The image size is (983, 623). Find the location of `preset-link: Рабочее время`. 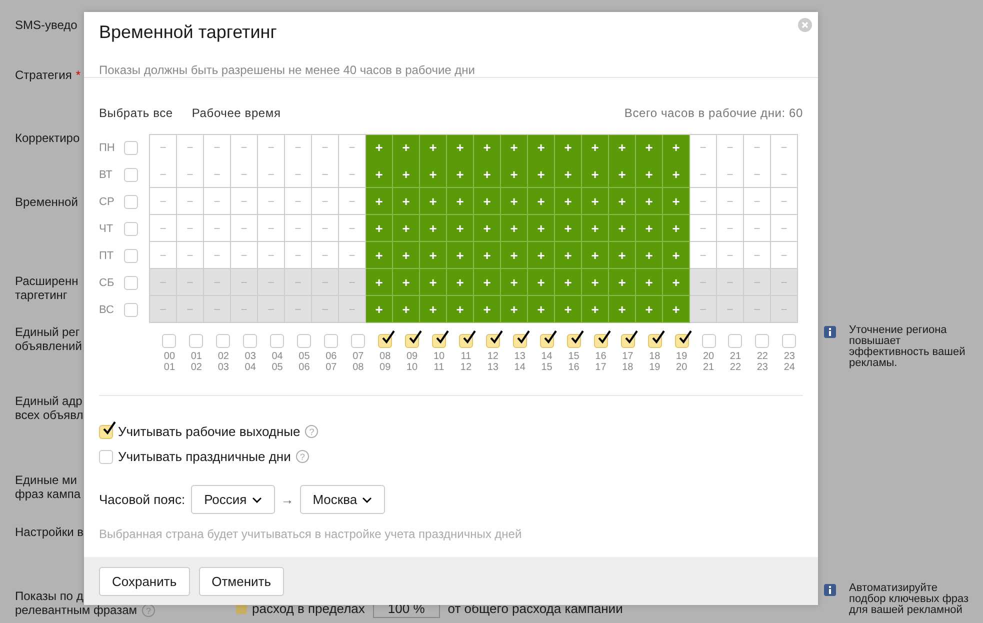

preset-link: Рабочее время is located at coordinates (236, 113).